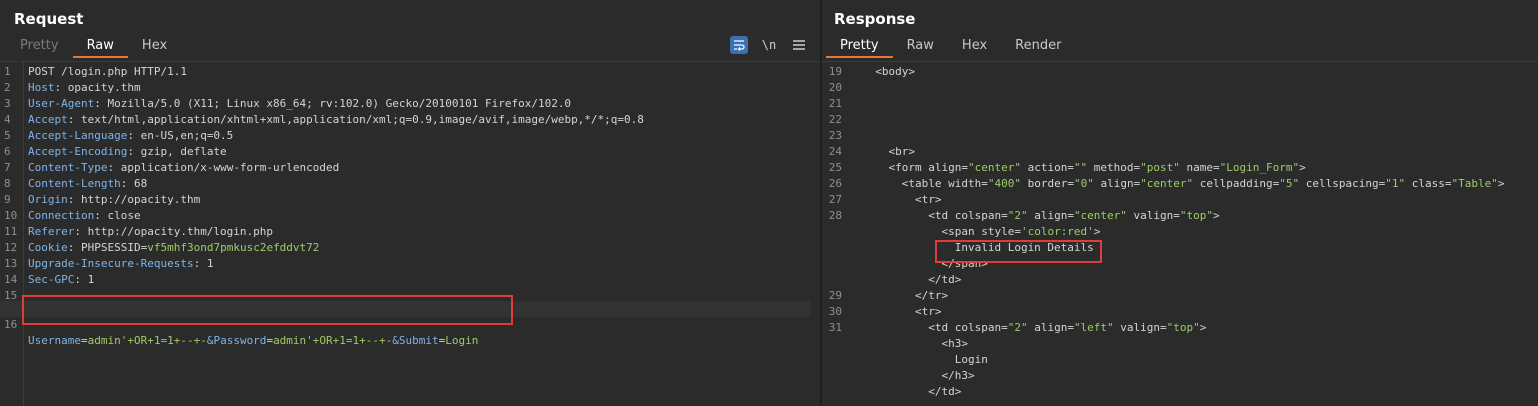 This screenshot has height=406, width=1538. What do you see at coordinates (1180, 104) in the screenshot?
I see `response-line: 21` at bounding box center [1180, 104].